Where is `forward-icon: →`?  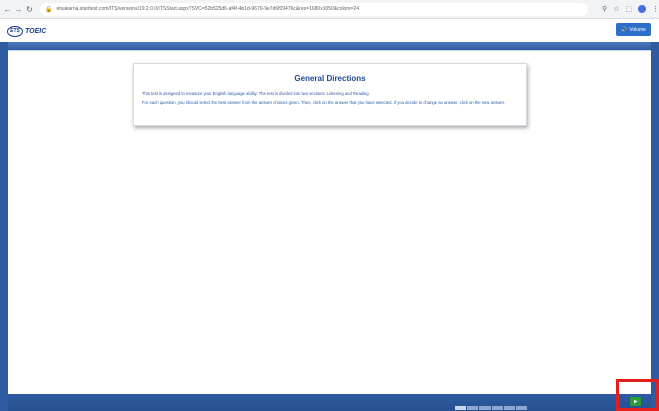
forward-icon: → is located at coordinates (18, 9).